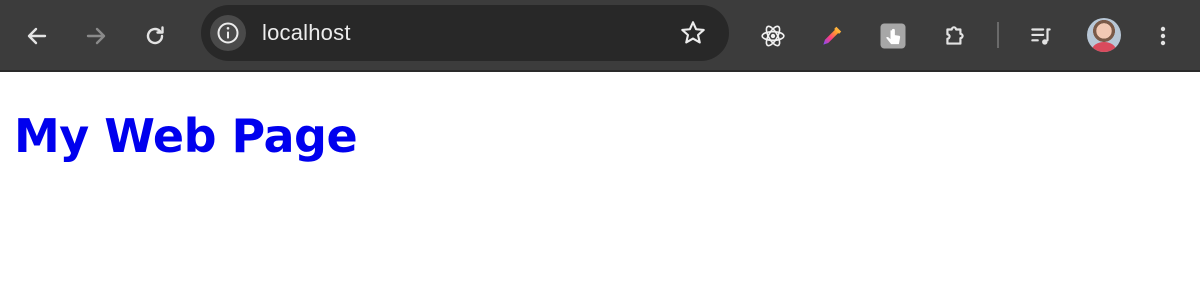 The image size is (1200, 288). I want to click on address-bar: localhost, so click(465, 33).